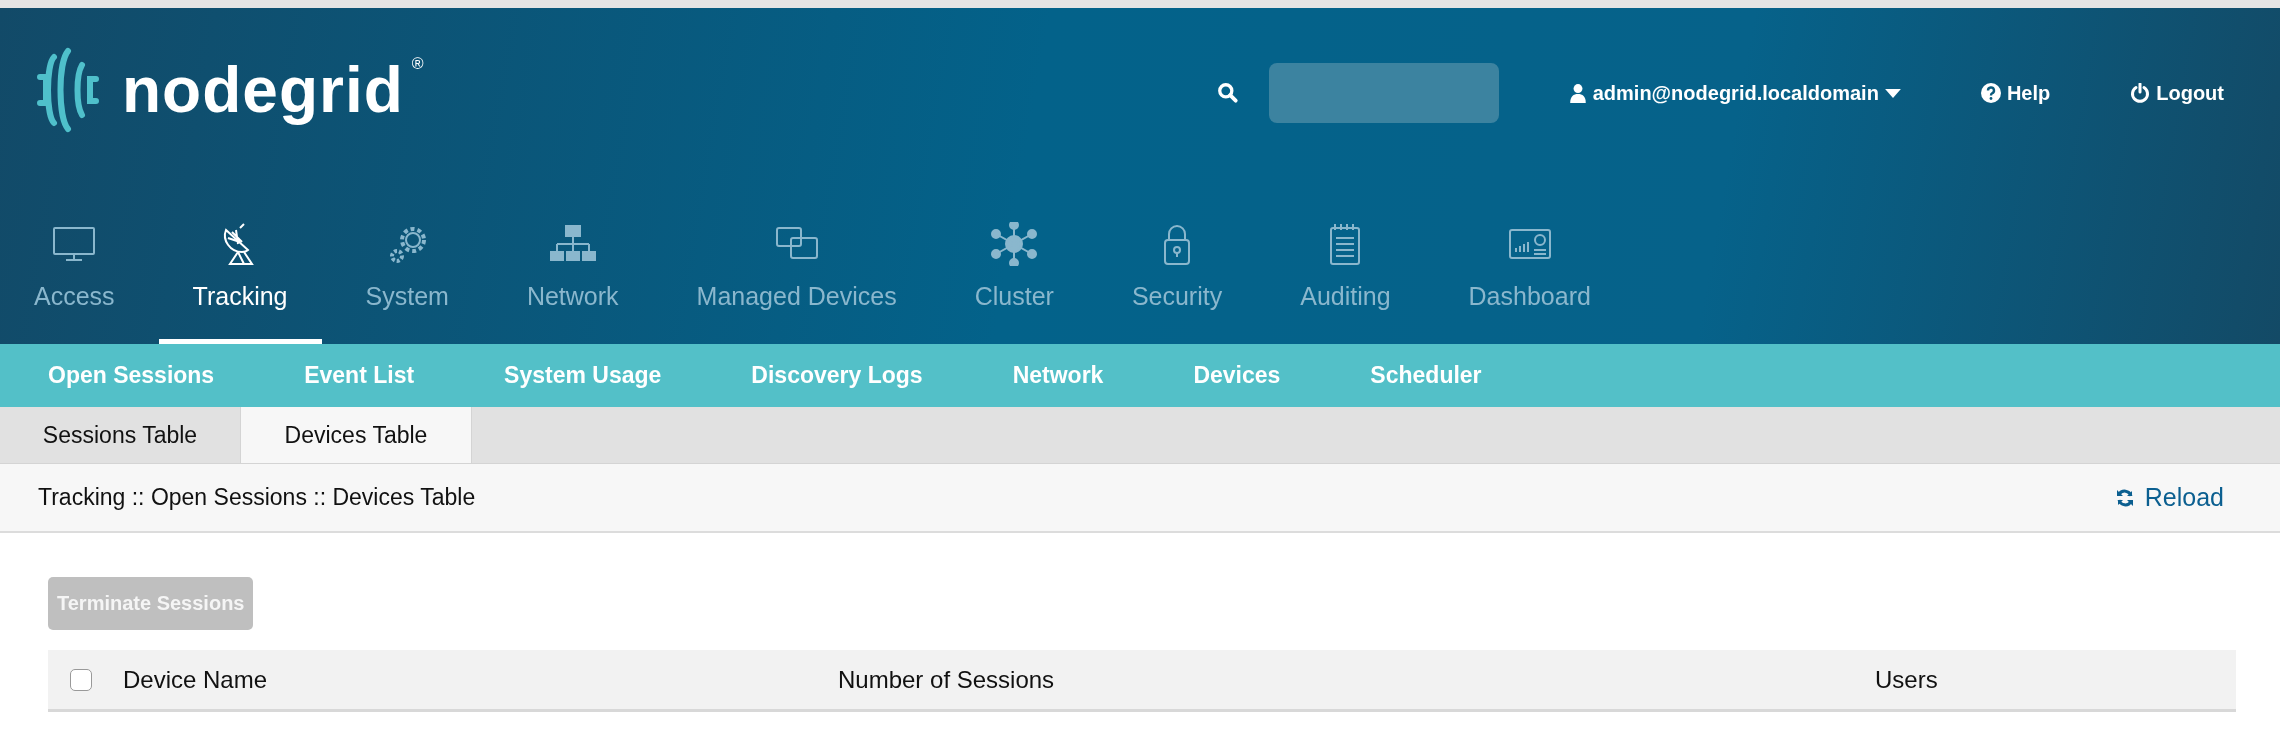 The width and height of the screenshot is (2280, 734). I want to click on table-tab: Sessions Table, so click(120, 435).